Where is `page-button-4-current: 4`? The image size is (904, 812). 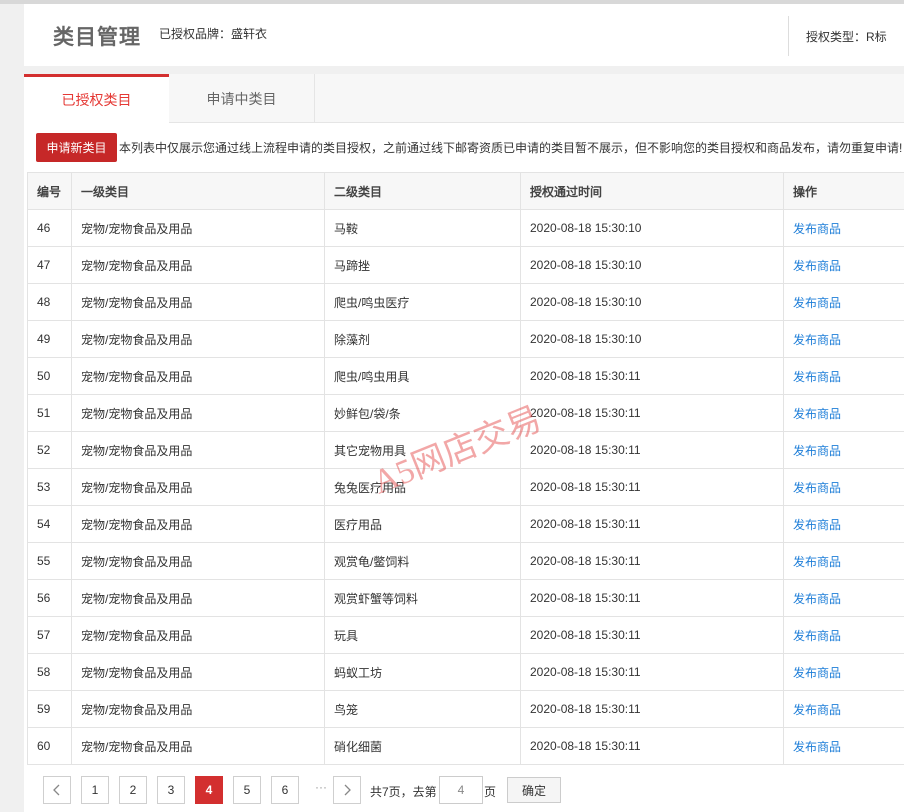 page-button-4-current: 4 is located at coordinates (209, 790).